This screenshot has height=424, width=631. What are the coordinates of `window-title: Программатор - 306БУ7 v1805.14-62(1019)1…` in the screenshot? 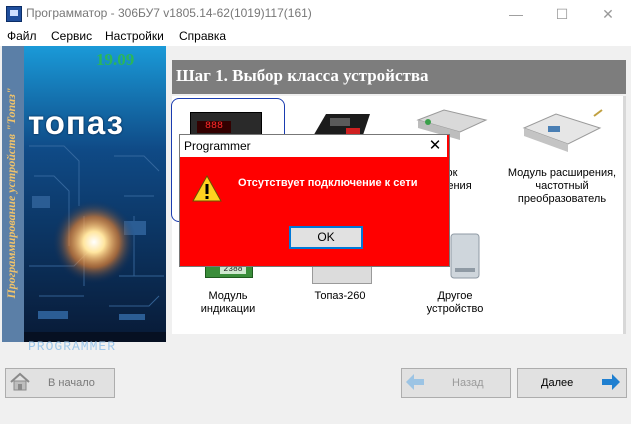 It's located at (169, 13).